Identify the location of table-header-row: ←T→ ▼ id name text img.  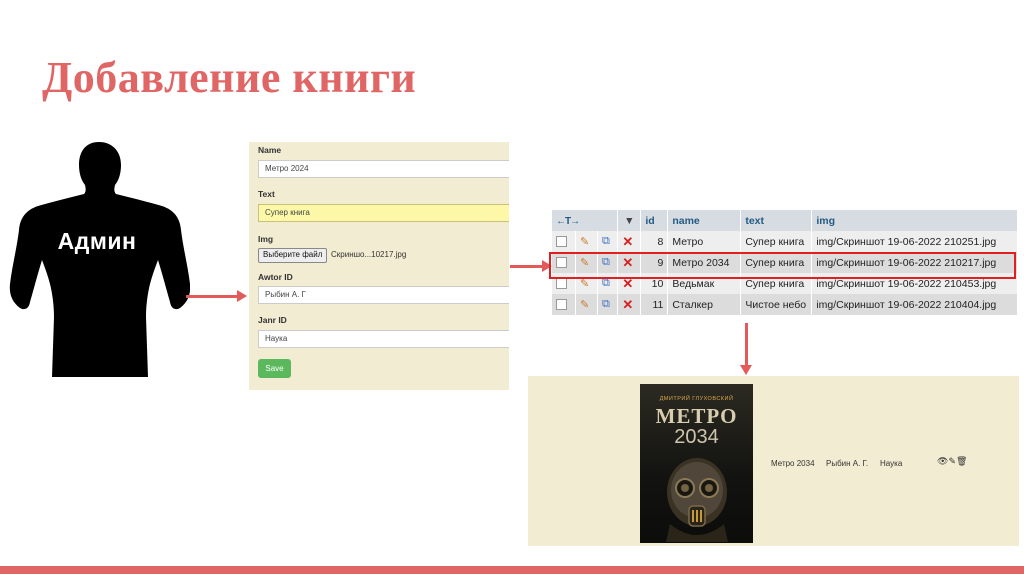
(785, 220).